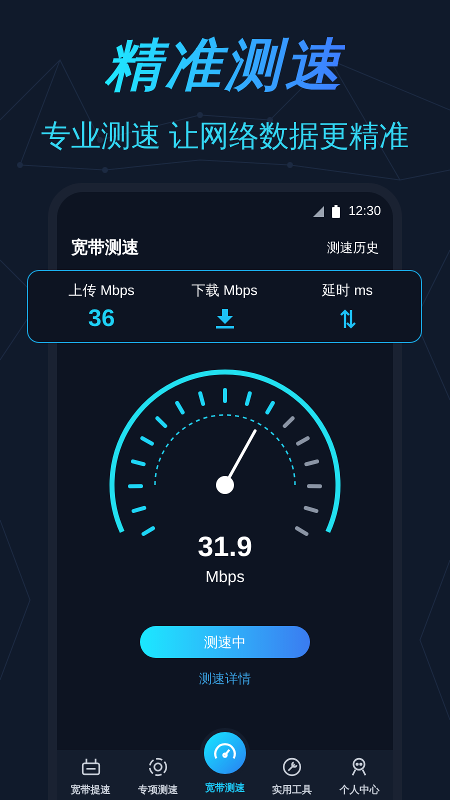 The image size is (450, 800). I want to click on nav-tab: 专项测速, so click(158, 775).